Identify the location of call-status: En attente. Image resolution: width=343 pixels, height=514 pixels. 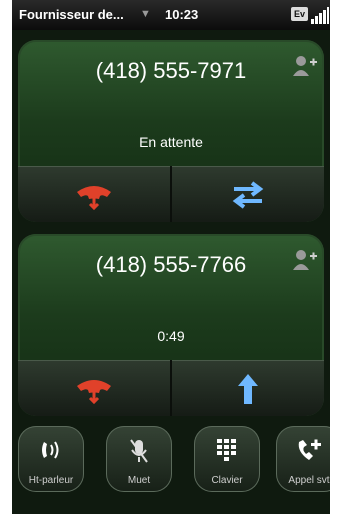
(171, 142).